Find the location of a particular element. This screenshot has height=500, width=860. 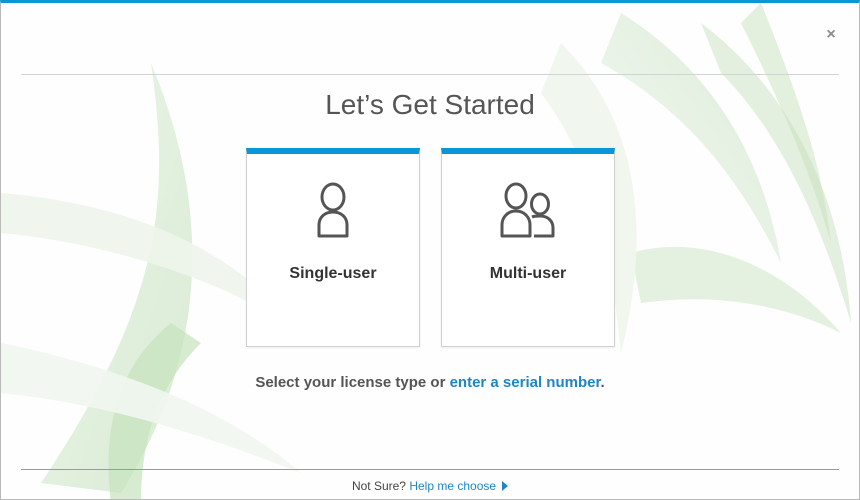

enter-serial-number-link: enter a serial number is located at coordinates (525, 382).